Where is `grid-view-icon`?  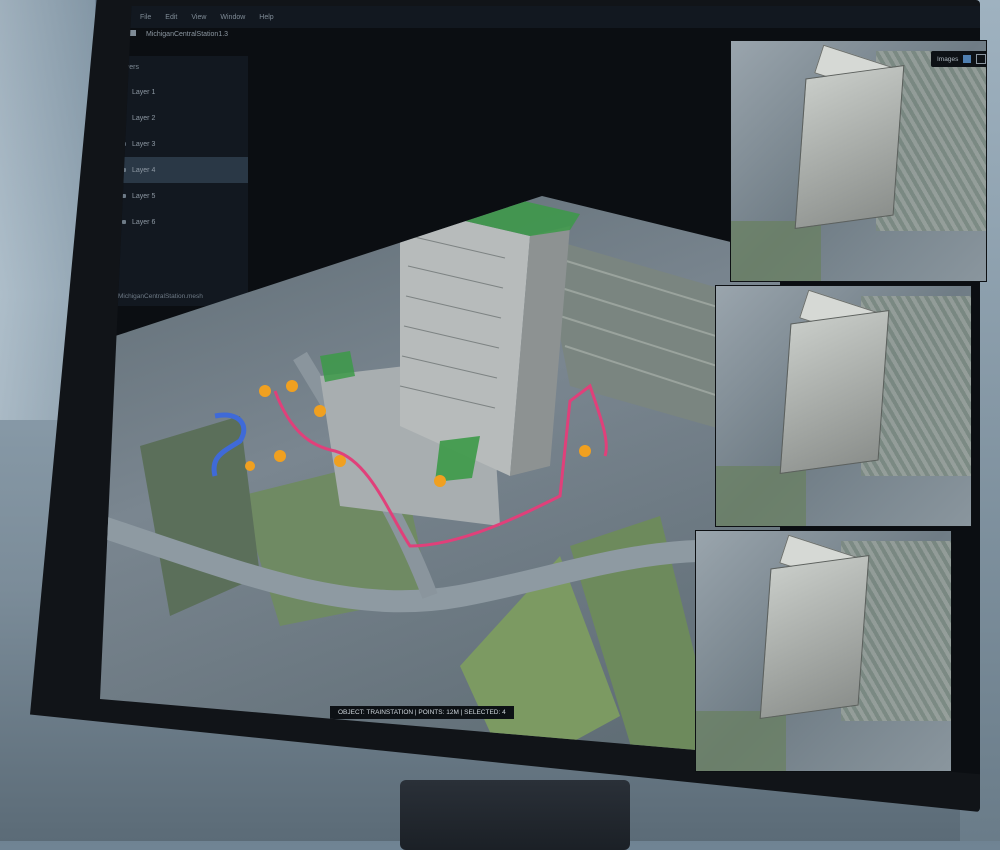
grid-view-icon is located at coordinates (981, 59).